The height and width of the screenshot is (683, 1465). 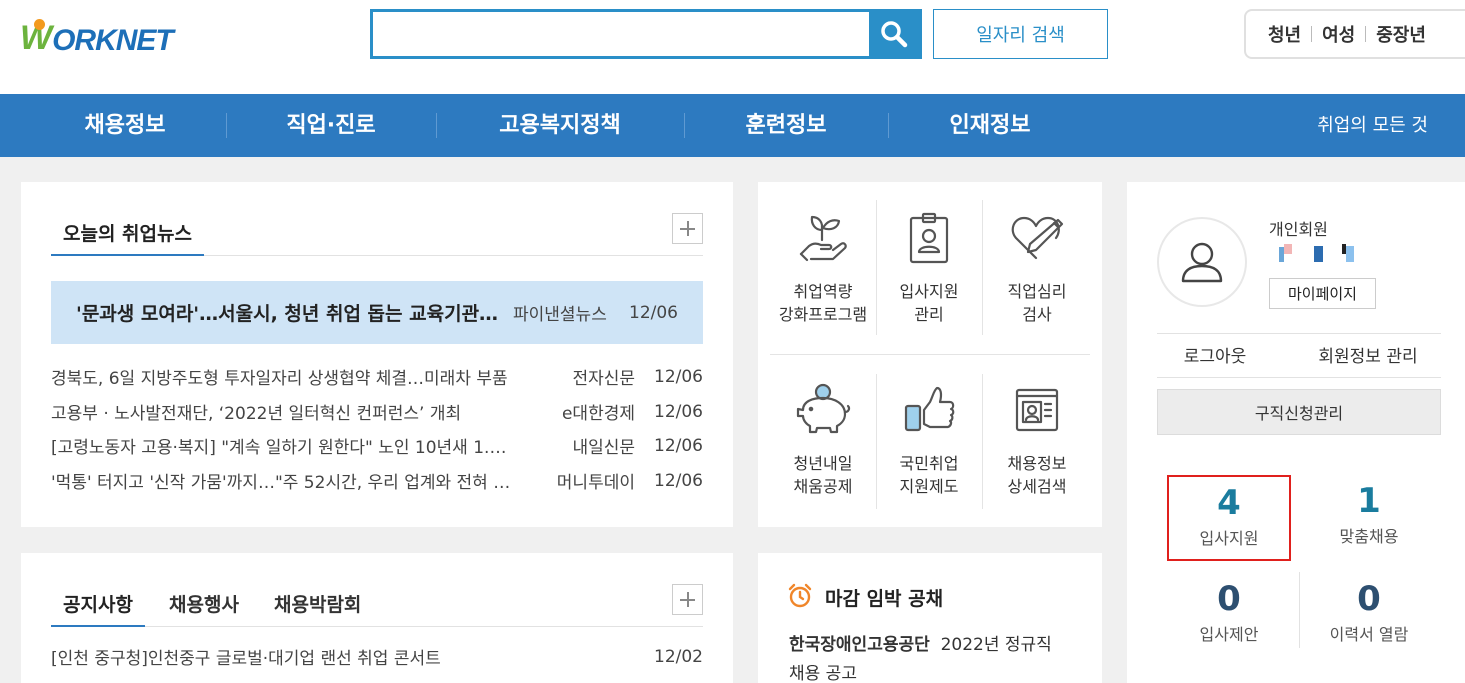 I want to click on masked-username, so click(x=1316, y=253).